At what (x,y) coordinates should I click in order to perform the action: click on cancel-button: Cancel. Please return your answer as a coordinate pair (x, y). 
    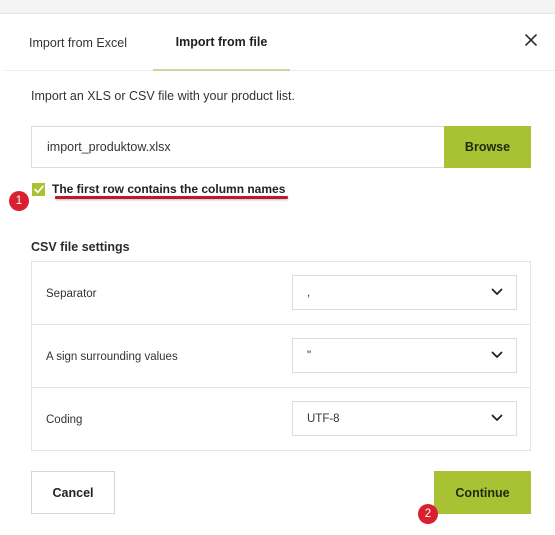
    Looking at the image, I should click on (73, 492).